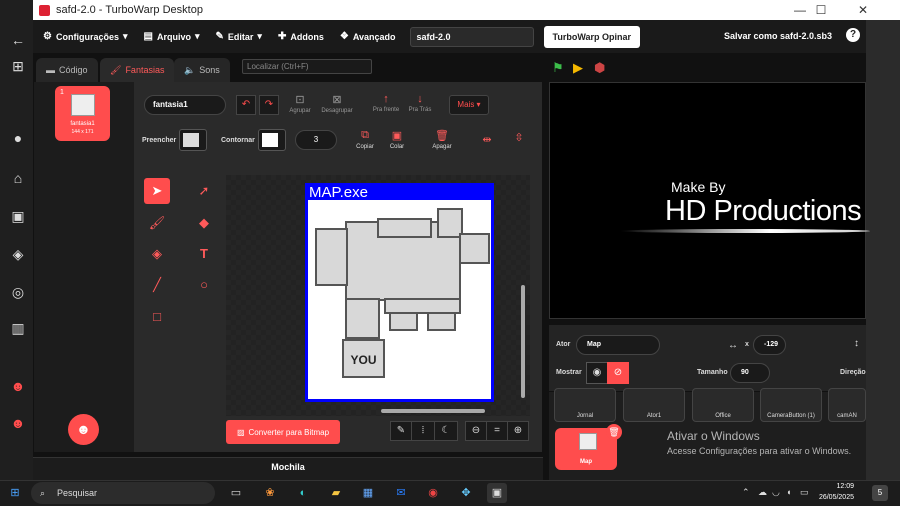 This screenshot has height=506, width=900. I want to click on outline-color-picker, so click(272, 140).